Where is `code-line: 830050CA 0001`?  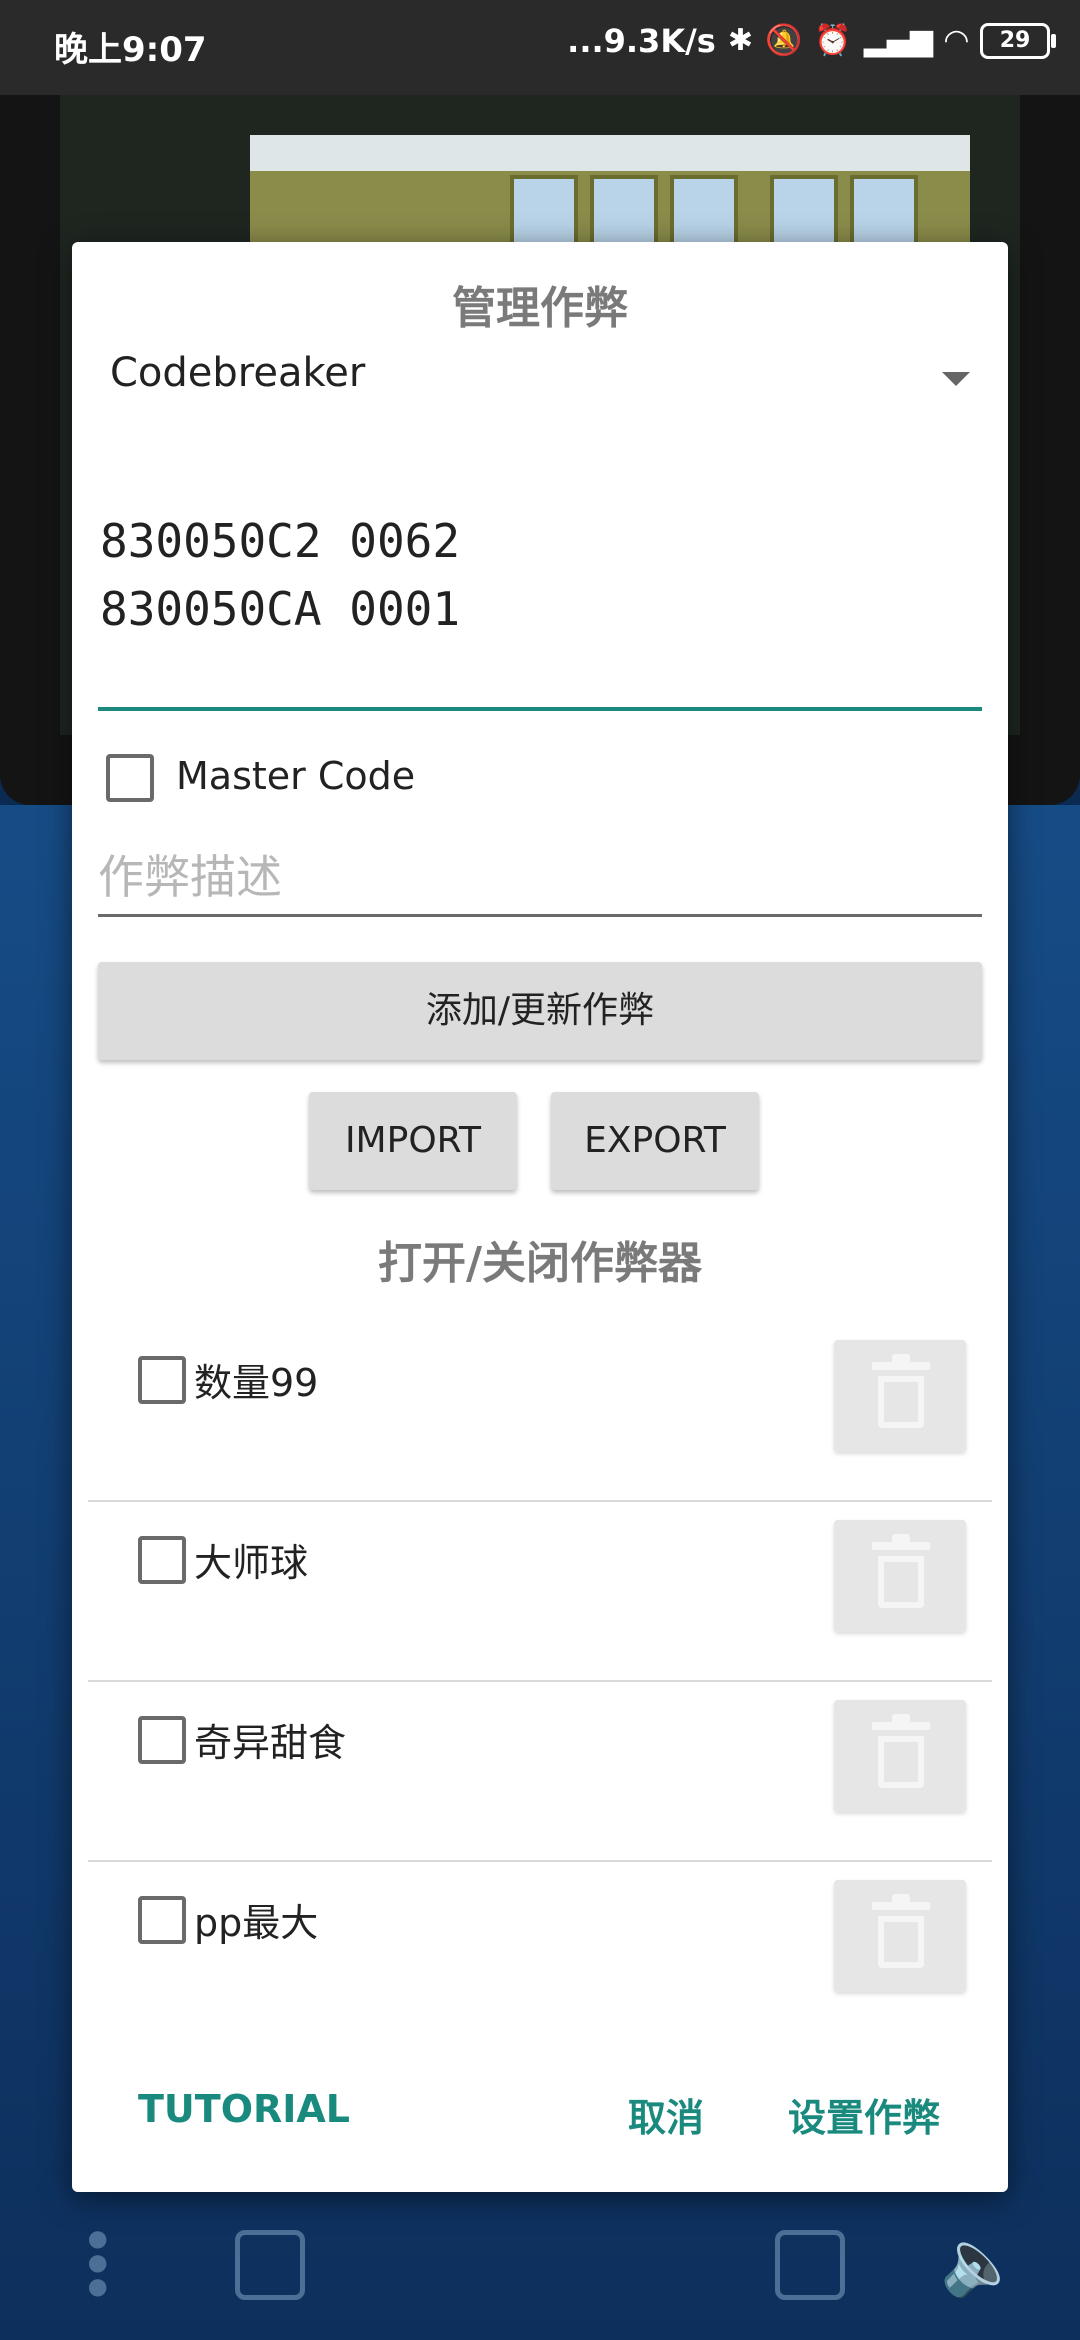
code-line: 830050CA 0001 is located at coordinates (280, 609).